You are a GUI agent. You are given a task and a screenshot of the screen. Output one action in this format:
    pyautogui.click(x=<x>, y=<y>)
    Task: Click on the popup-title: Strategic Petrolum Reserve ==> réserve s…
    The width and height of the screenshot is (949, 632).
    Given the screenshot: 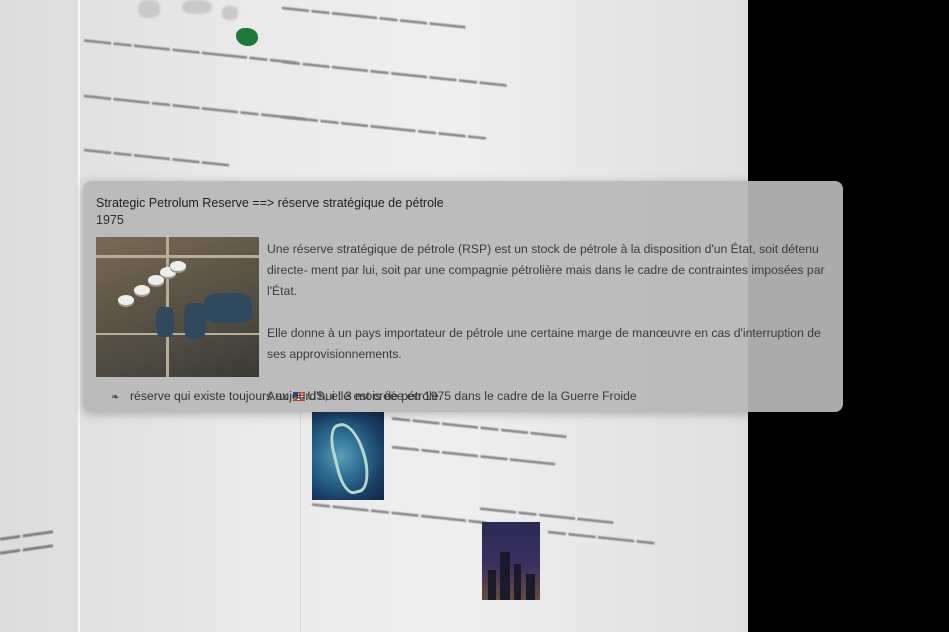 What is the action you would take?
    pyautogui.click(x=270, y=203)
    